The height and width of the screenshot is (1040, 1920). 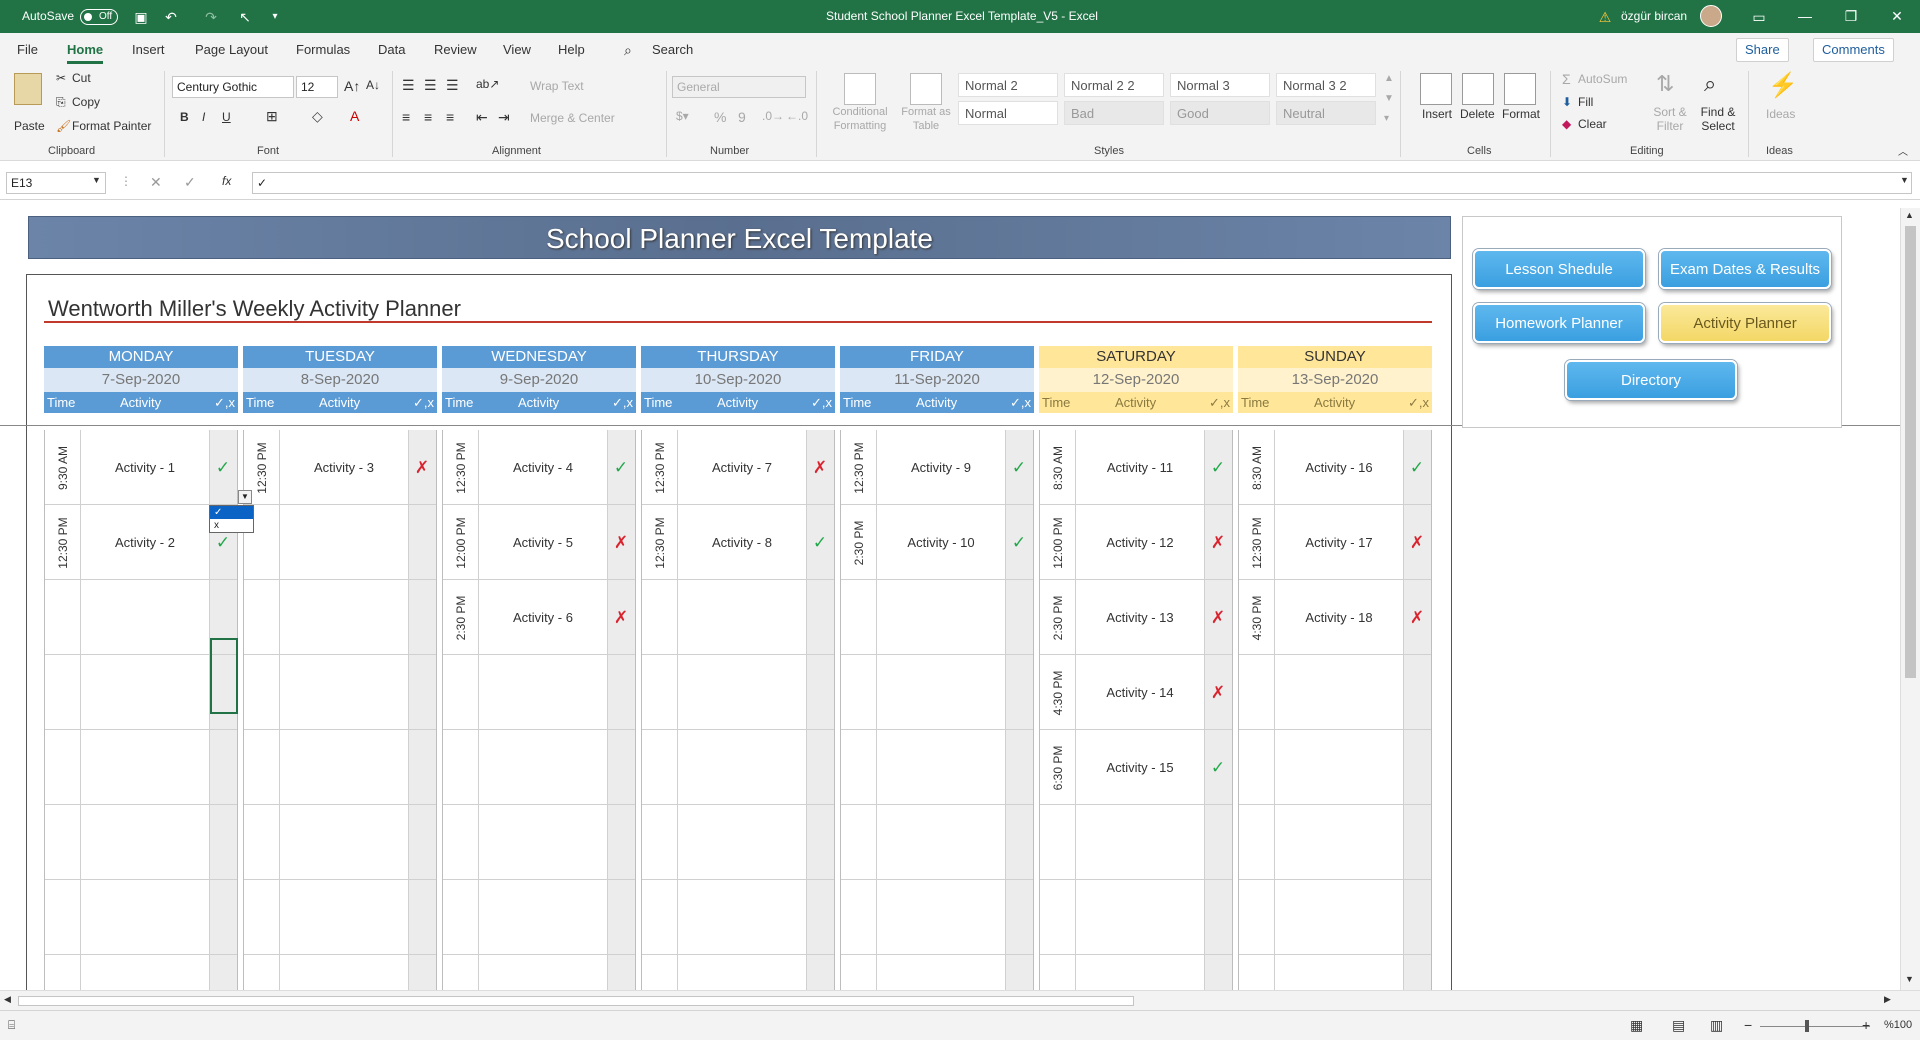 What do you see at coordinates (29, 126) in the screenshot?
I see `paste-button: Paste` at bounding box center [29, 126].